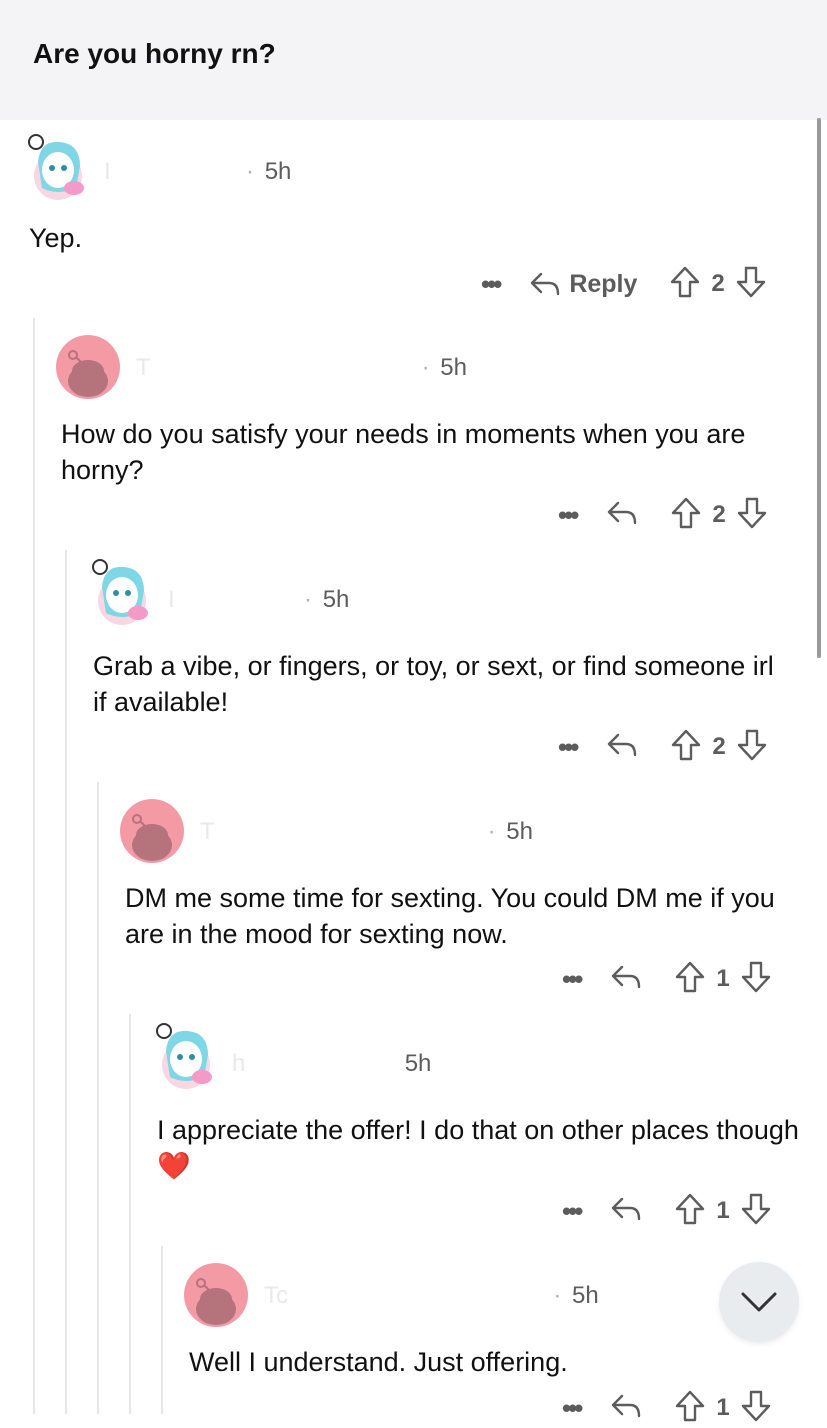  What do you see at coordinates (603, 283) in the screenshot?
I see `reply-label: Reply` at bounding box center [603, 283].